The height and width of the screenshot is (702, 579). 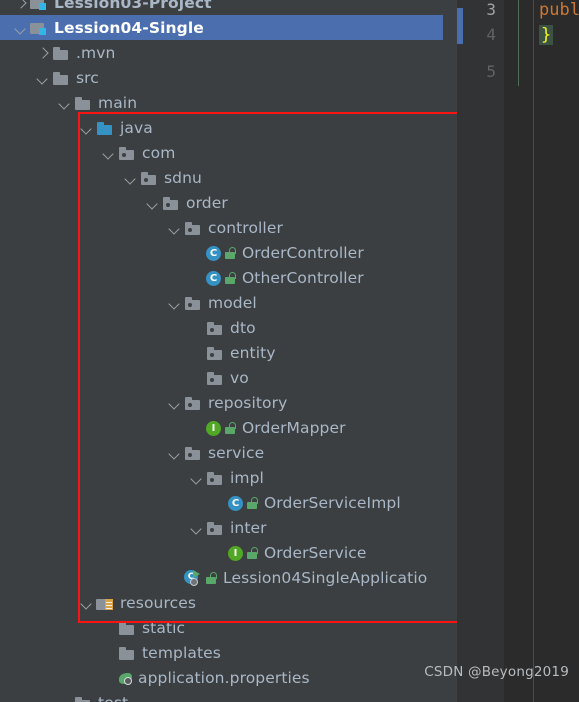 I want to click on code-line-3: publ, so click(x=559, y=10).